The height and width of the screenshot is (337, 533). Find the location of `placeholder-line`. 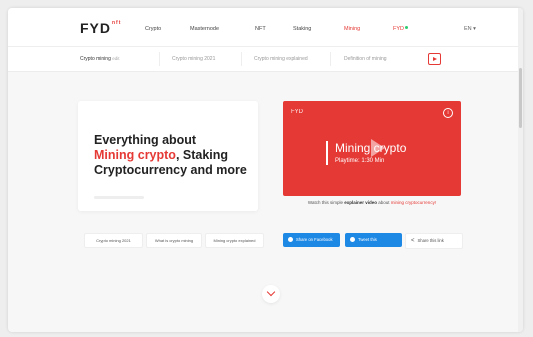

placeholder-line is located at coordinates (119, 197).